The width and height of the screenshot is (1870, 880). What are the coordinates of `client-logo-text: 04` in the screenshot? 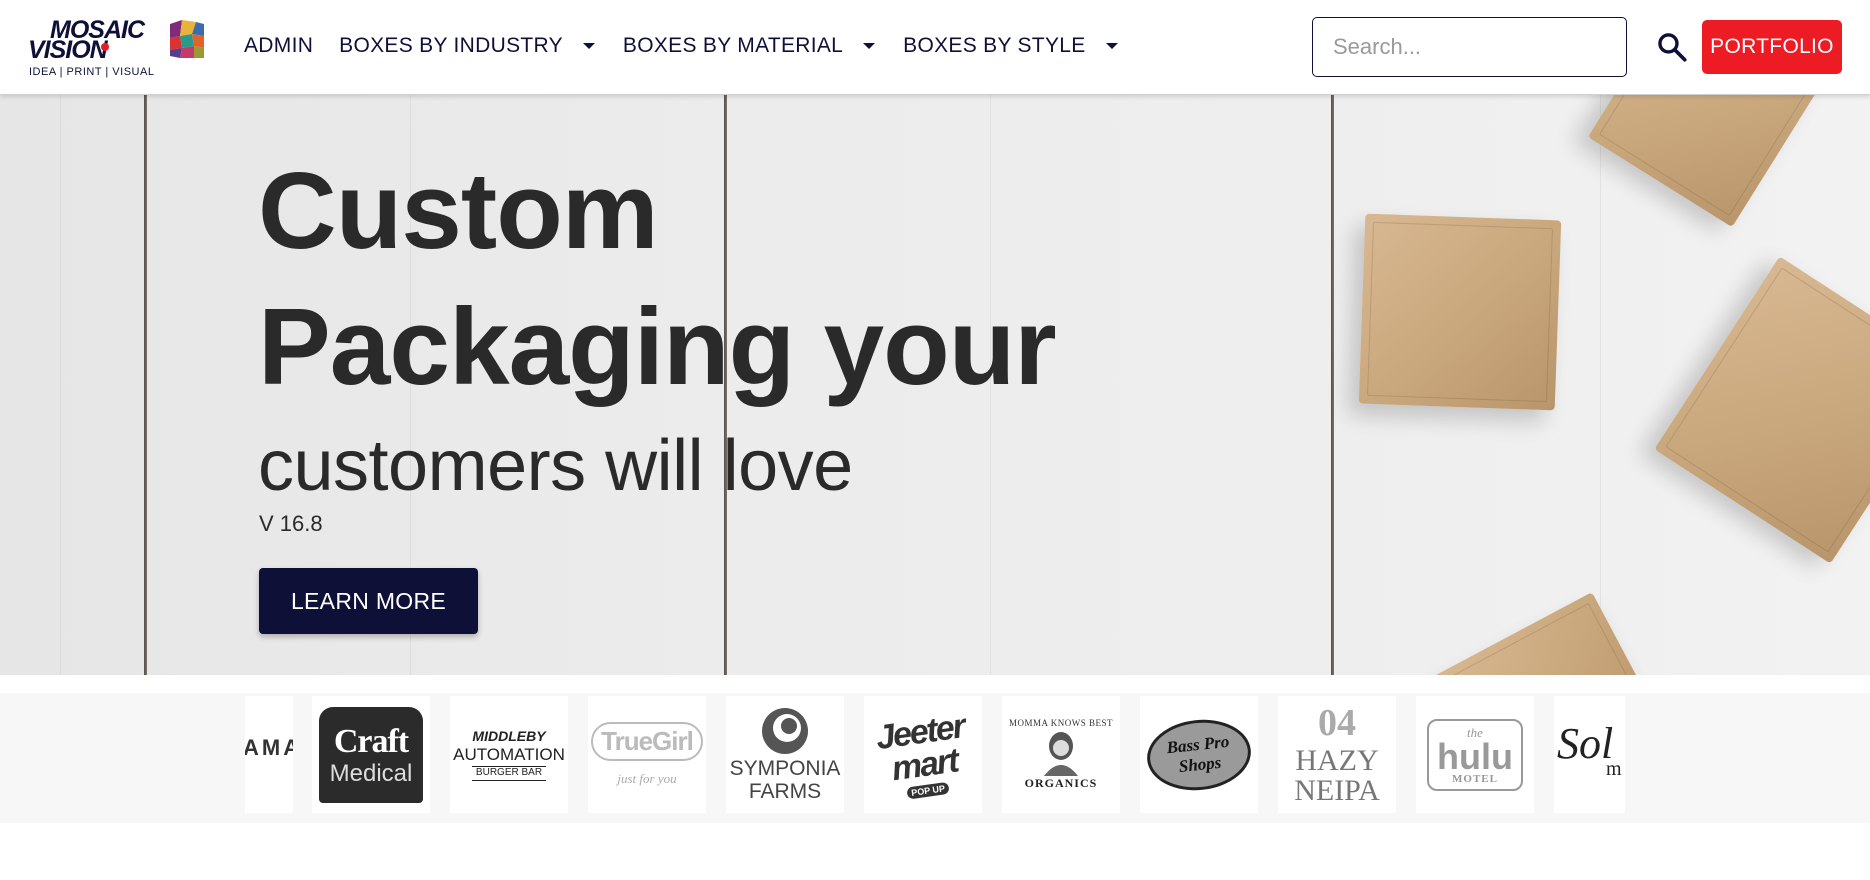 It's located at (1336, 722).